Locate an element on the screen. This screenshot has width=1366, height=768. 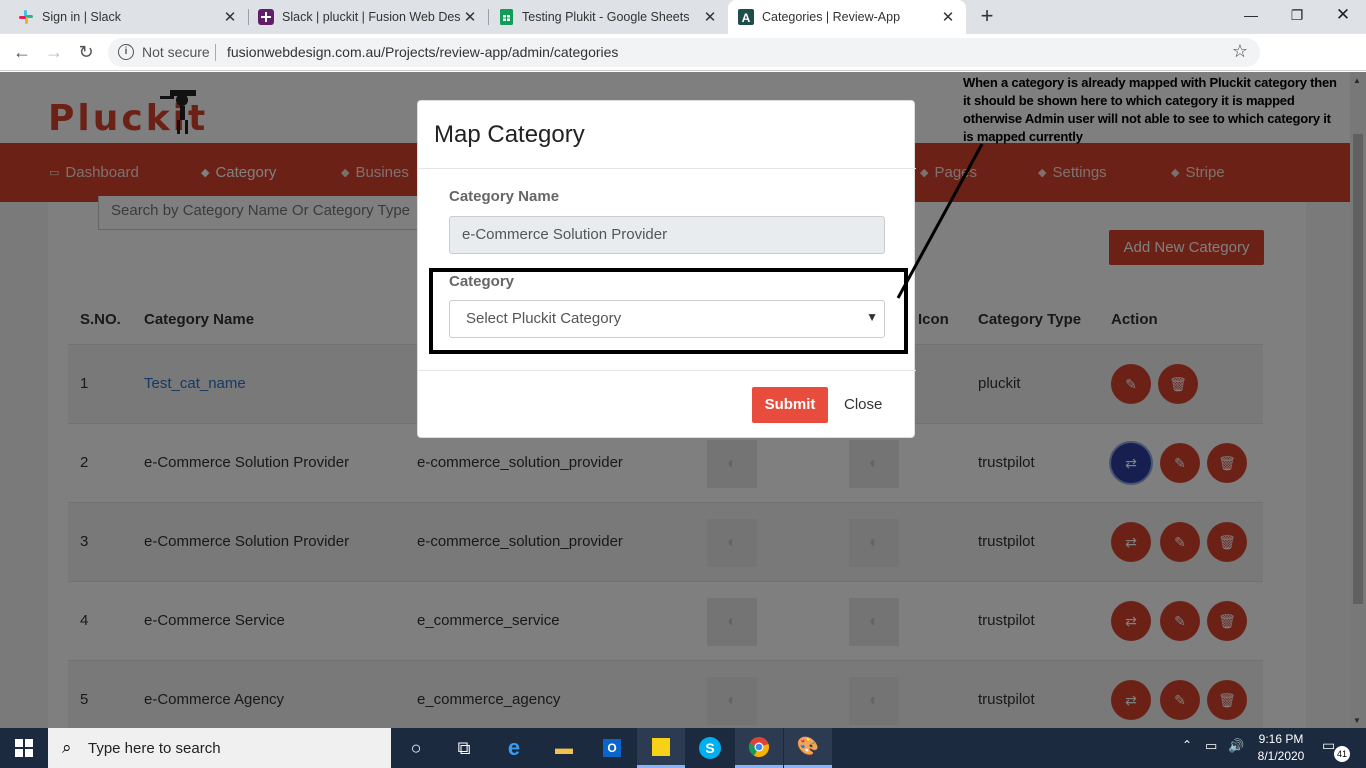
chrome-logo-icon is located at coordinates (758, 746).